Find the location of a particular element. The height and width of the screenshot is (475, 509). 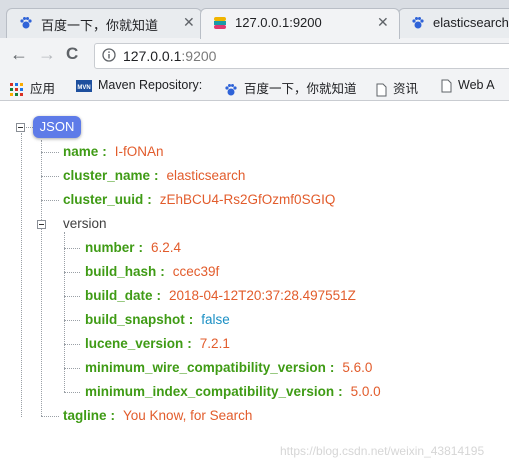

json-value: 2018-04-12T20:37:28.497551Z is located at coordinates (262, 295).